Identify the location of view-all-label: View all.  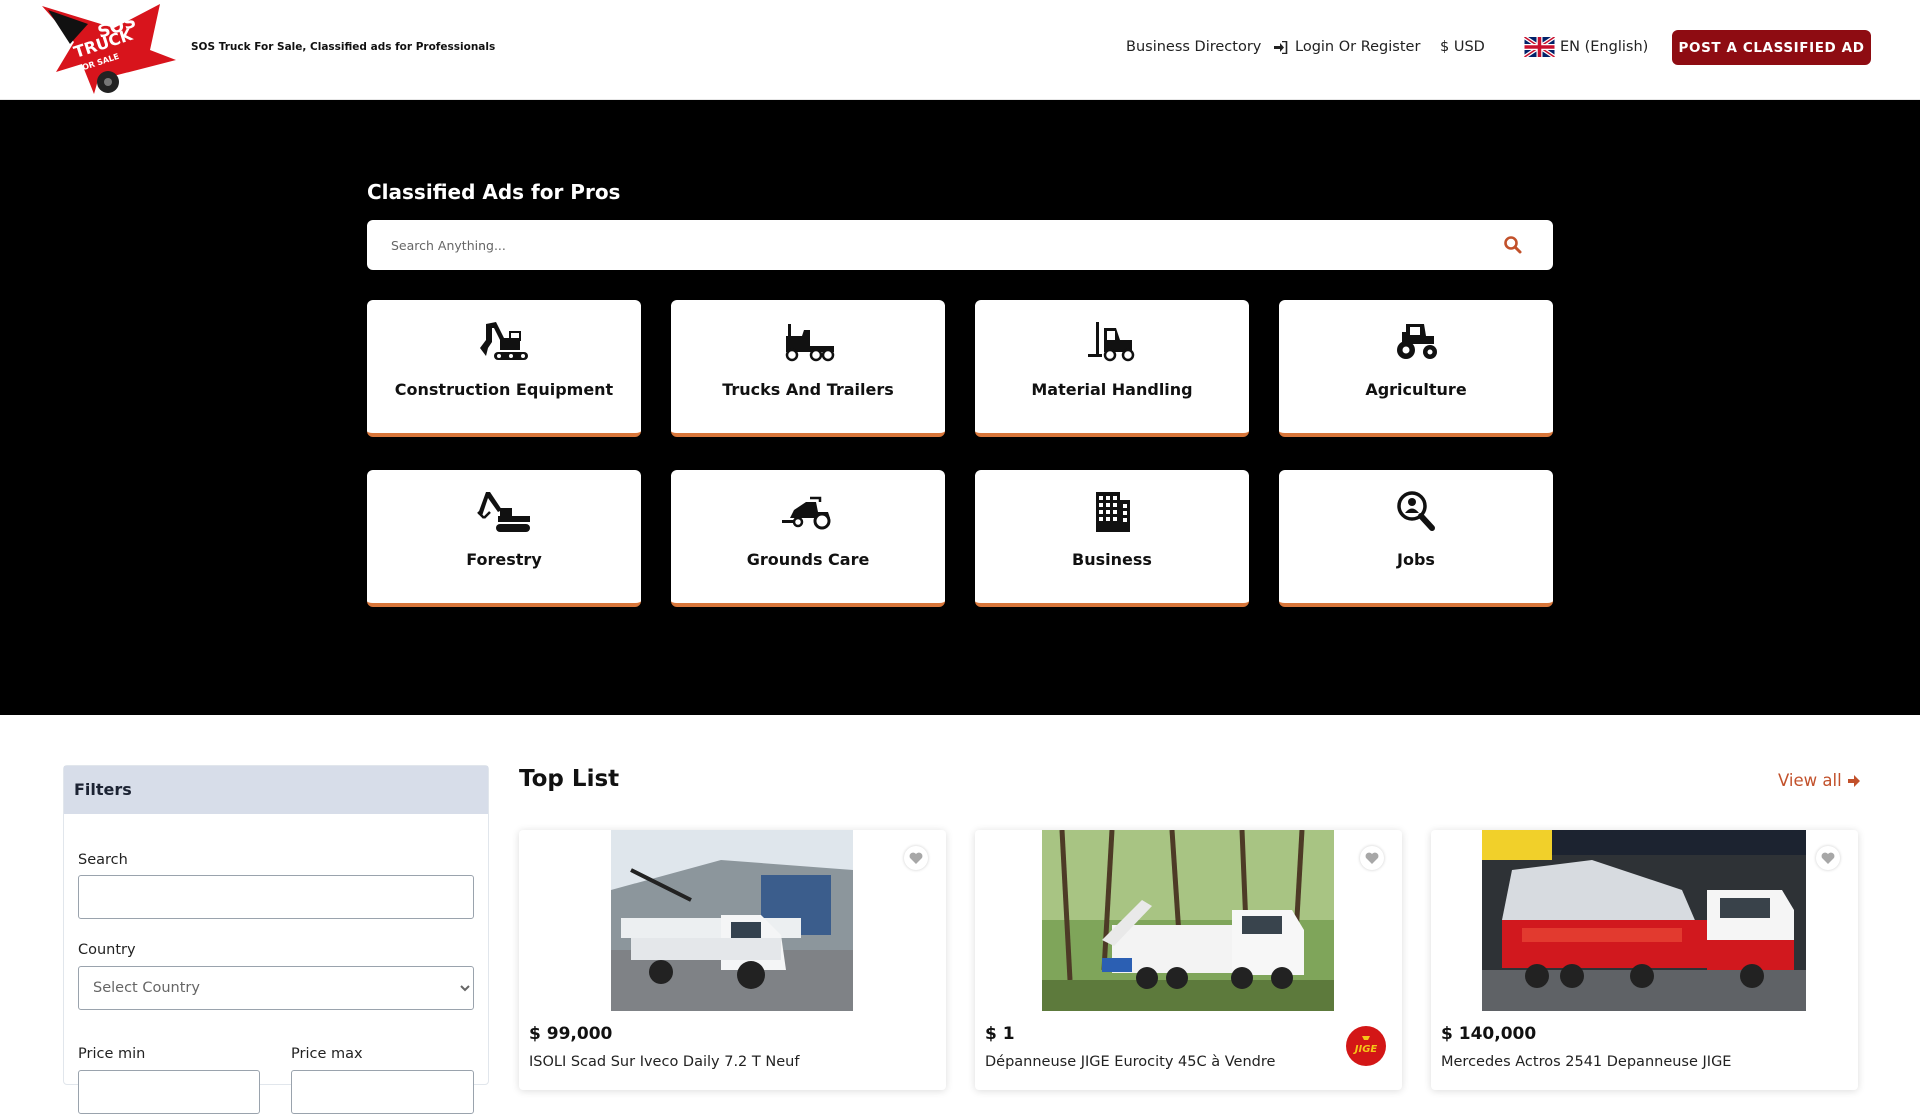
(1810, 780).